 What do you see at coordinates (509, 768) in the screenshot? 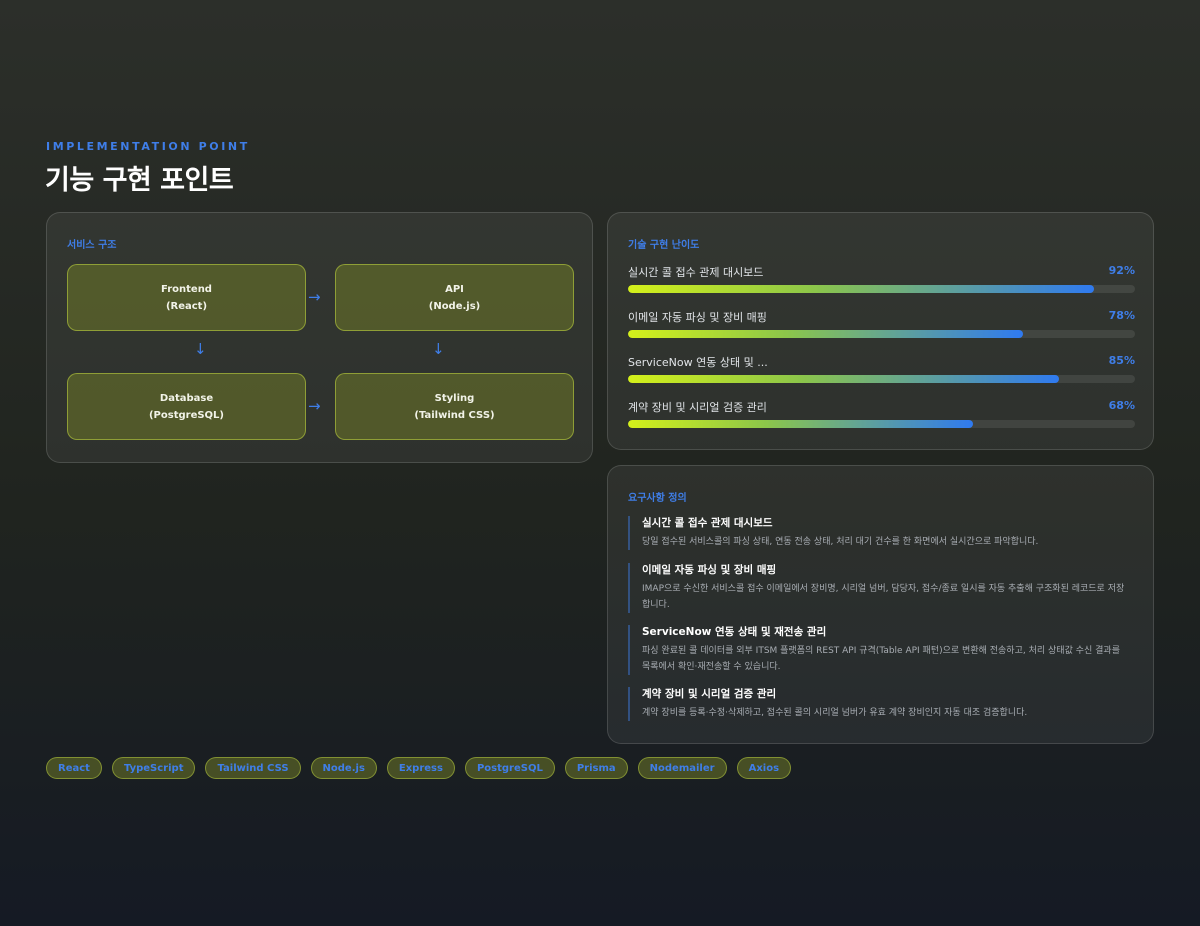
I see `tag-postgresql: PostgreSQL` at bounding box center [509, 768].